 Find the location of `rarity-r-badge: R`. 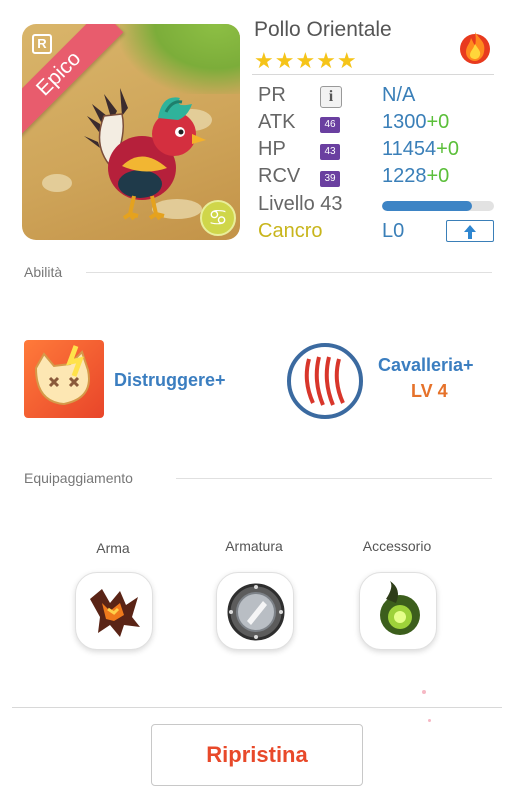

rarity-r-badge: R is located at coordinates (42, 44).